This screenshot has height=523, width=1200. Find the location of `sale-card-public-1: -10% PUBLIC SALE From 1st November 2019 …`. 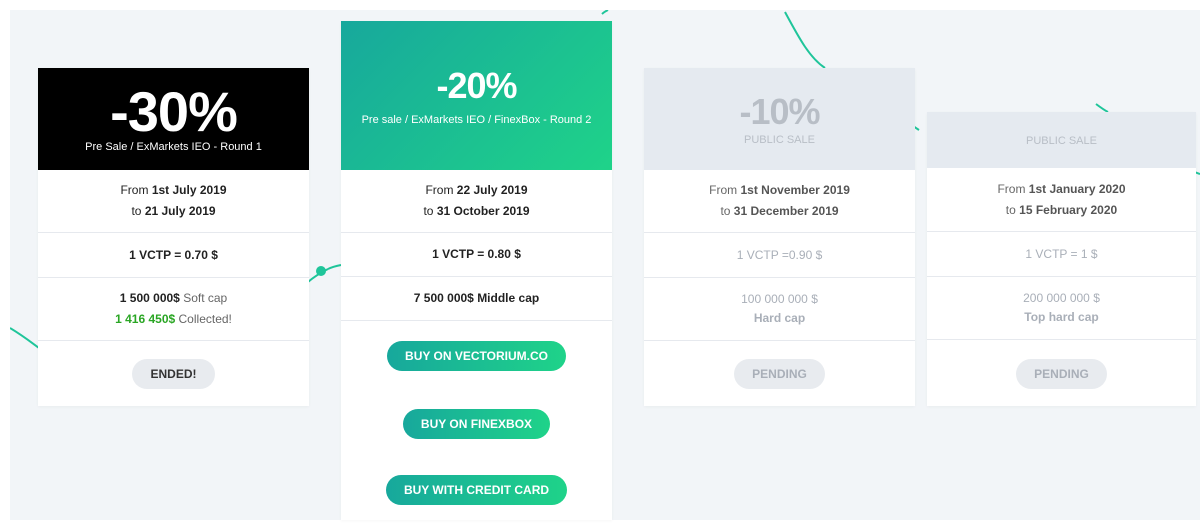

sale-card-public-1: -10% PUBLIC SALE From 1st November 2019 … is located at coordinates (779, 237).